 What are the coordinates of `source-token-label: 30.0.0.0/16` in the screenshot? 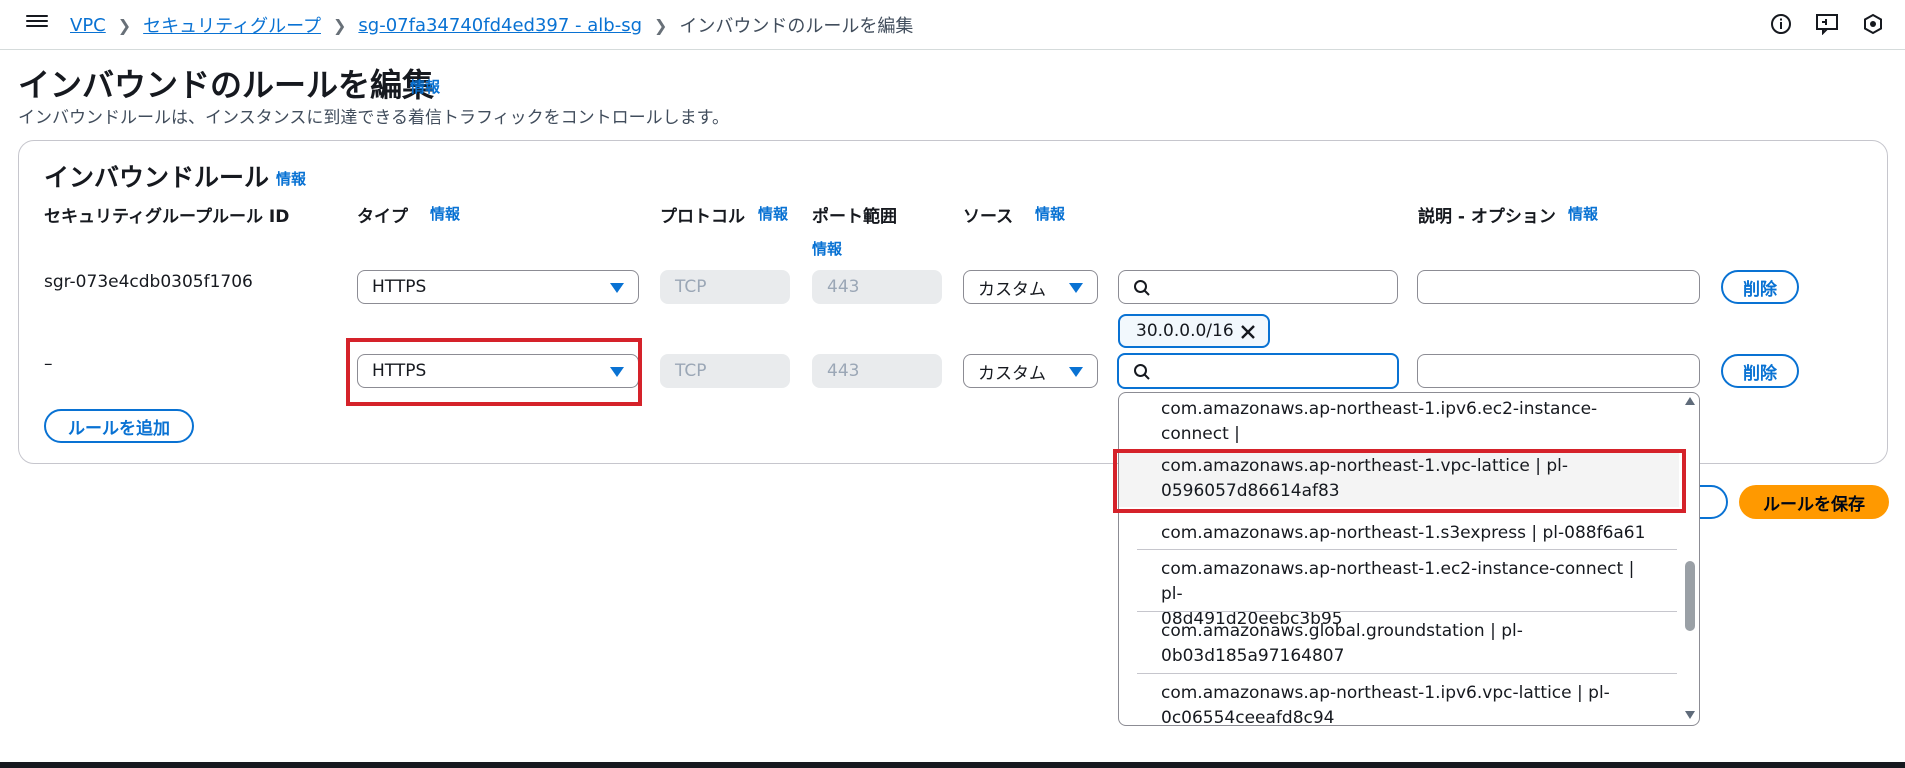 It's located at (1185, 331).